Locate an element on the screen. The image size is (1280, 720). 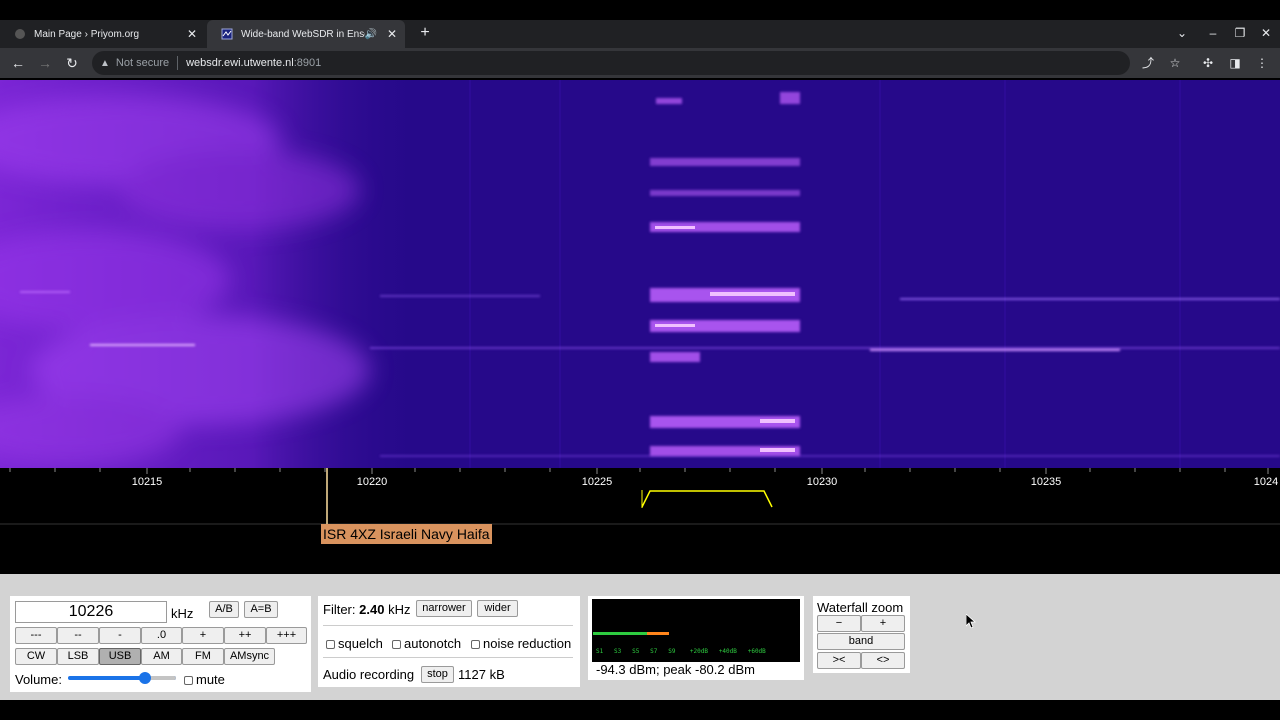
tab-priyom: Main Page › Priyom.org ✕ is located at coordinates (102, 34).